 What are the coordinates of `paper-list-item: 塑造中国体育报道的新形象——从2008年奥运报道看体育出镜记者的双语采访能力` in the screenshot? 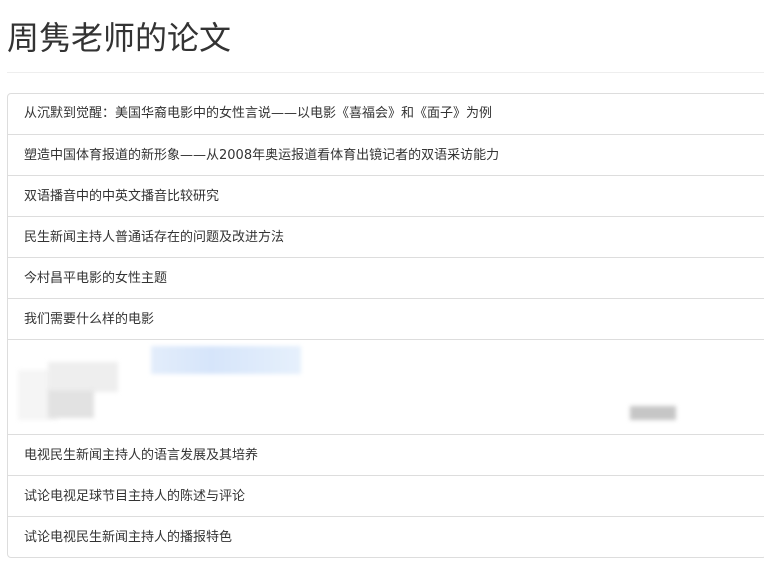 It's located at (386, 154).